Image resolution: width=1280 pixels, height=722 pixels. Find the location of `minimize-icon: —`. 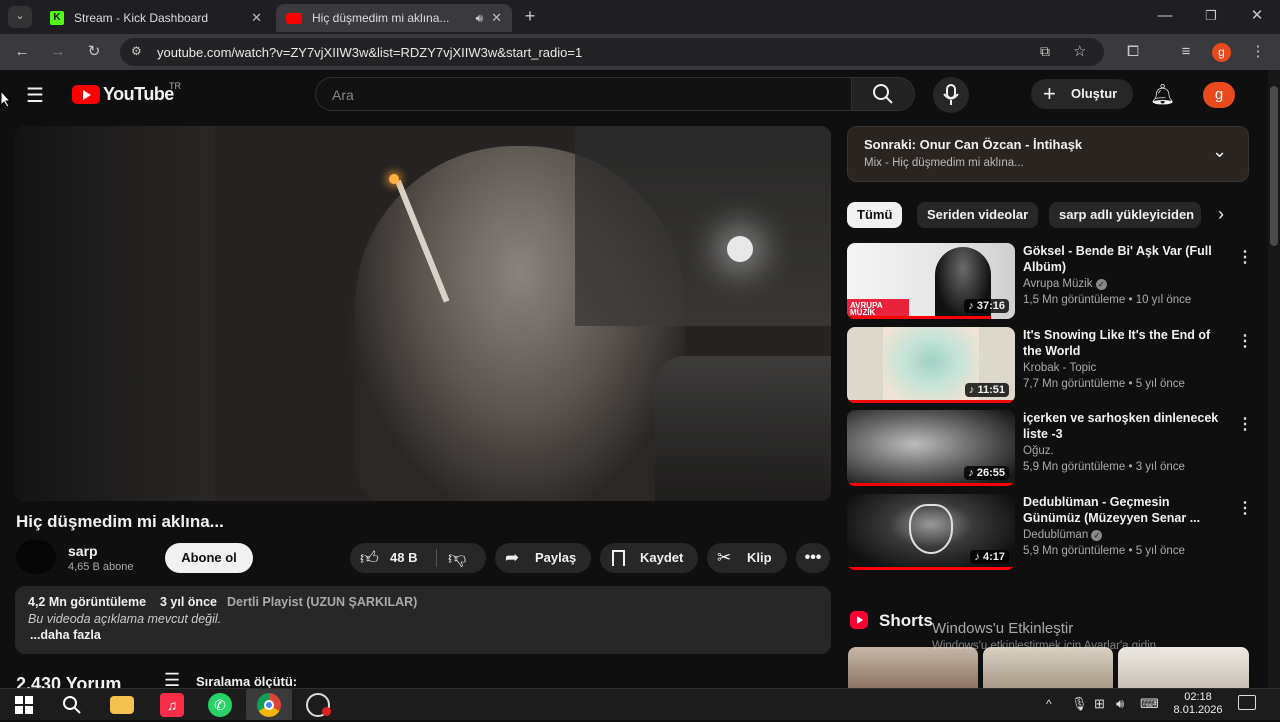

minimize-icon: — is located at coordinates (1165, 16).